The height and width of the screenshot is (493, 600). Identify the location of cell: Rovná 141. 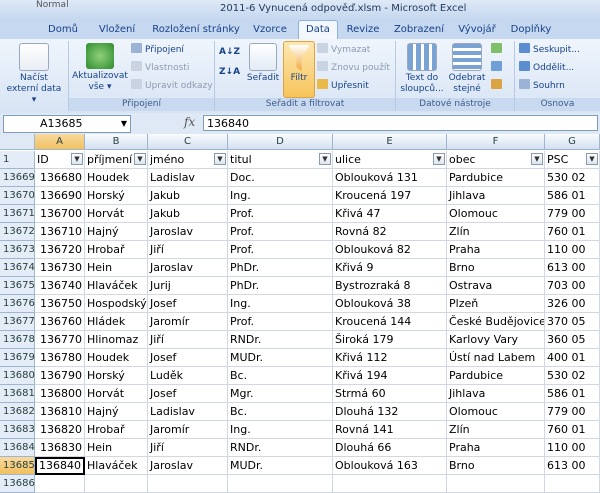
(390, 430).